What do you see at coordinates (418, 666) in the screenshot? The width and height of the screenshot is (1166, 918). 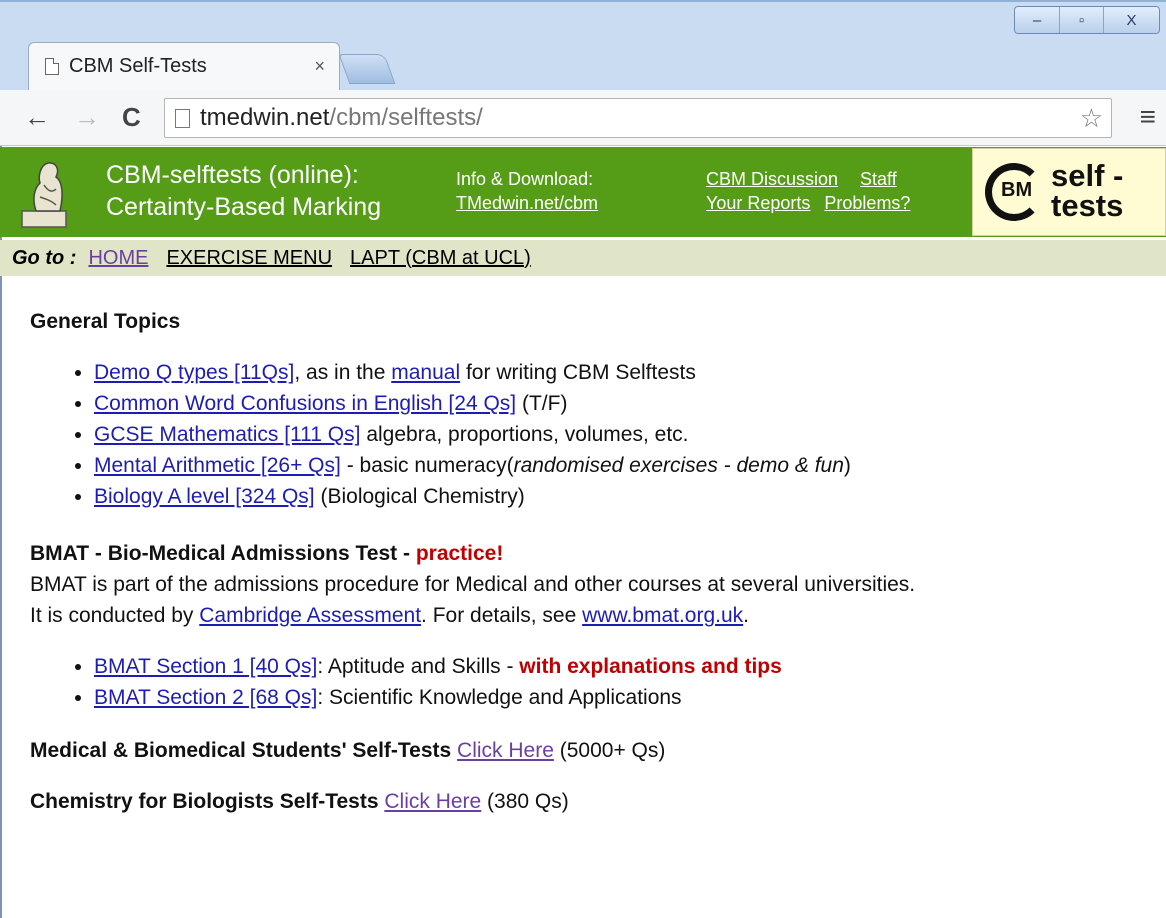 I see `item-text: : Aptitude and Skills -` at bounding box center [418, 666].